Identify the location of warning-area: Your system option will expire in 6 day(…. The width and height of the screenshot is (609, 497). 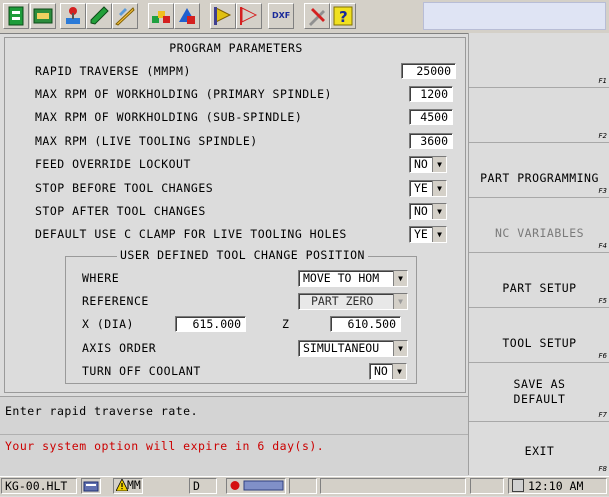
(234, 455).